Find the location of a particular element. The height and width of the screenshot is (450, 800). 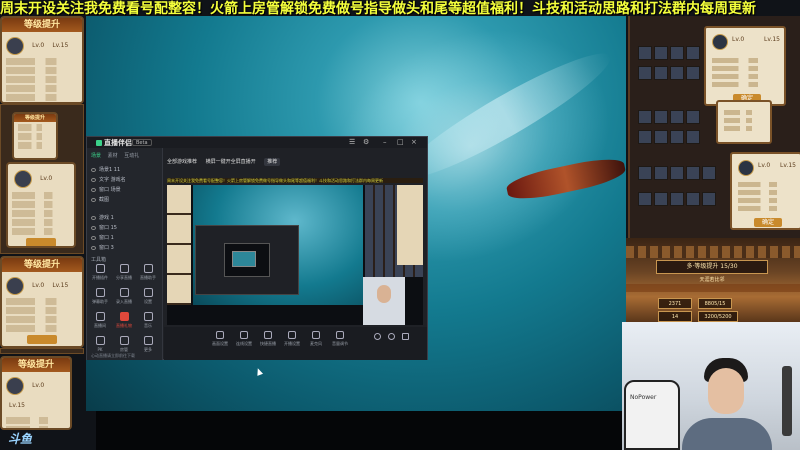

streamer-webcam: NoPower is located at coordinates (711, 386).